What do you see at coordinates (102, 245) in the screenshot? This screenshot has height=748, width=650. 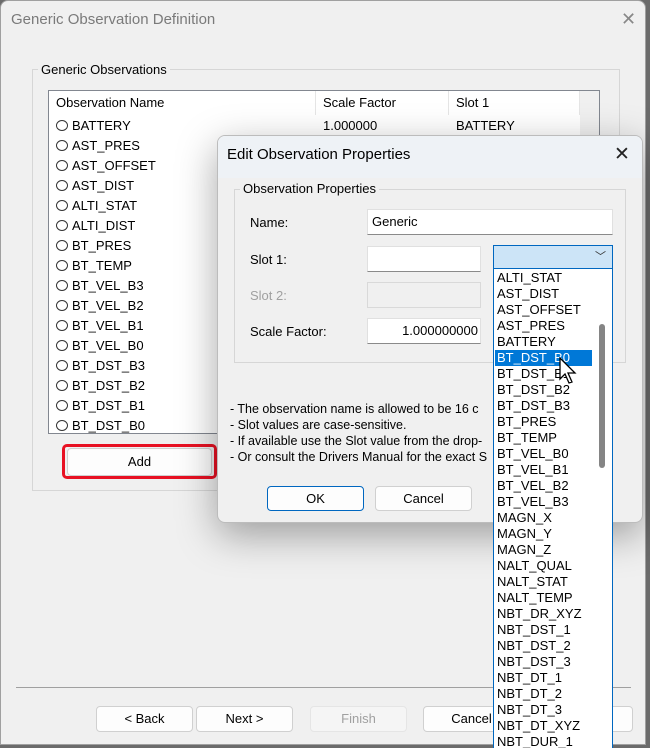 I see `observation-name: BT_PRES` at bounding box center [102, 245].